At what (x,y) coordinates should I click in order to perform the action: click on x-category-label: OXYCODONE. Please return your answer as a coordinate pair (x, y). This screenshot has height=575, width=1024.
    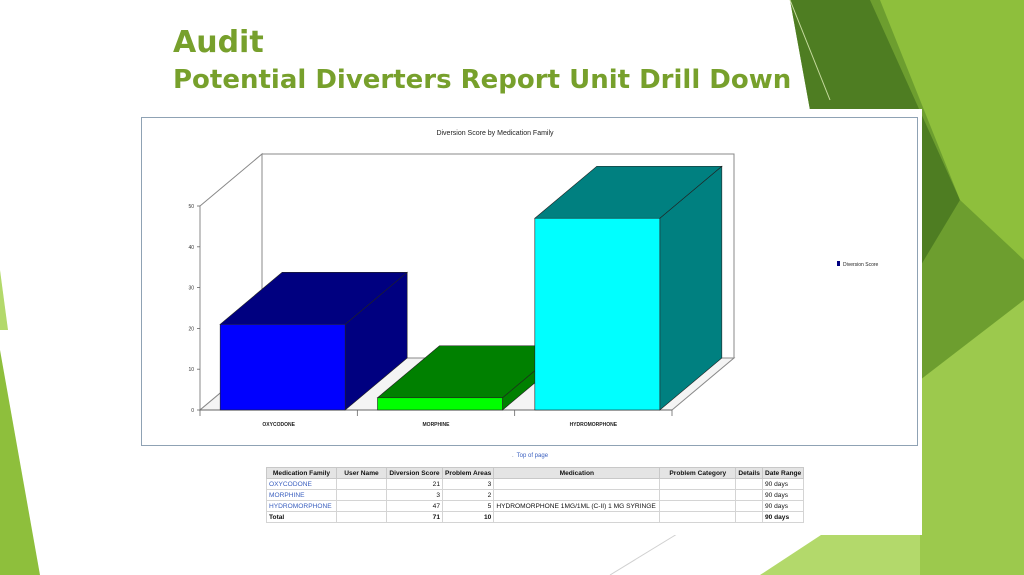
    Looking at the image, I should click on (278, 425).